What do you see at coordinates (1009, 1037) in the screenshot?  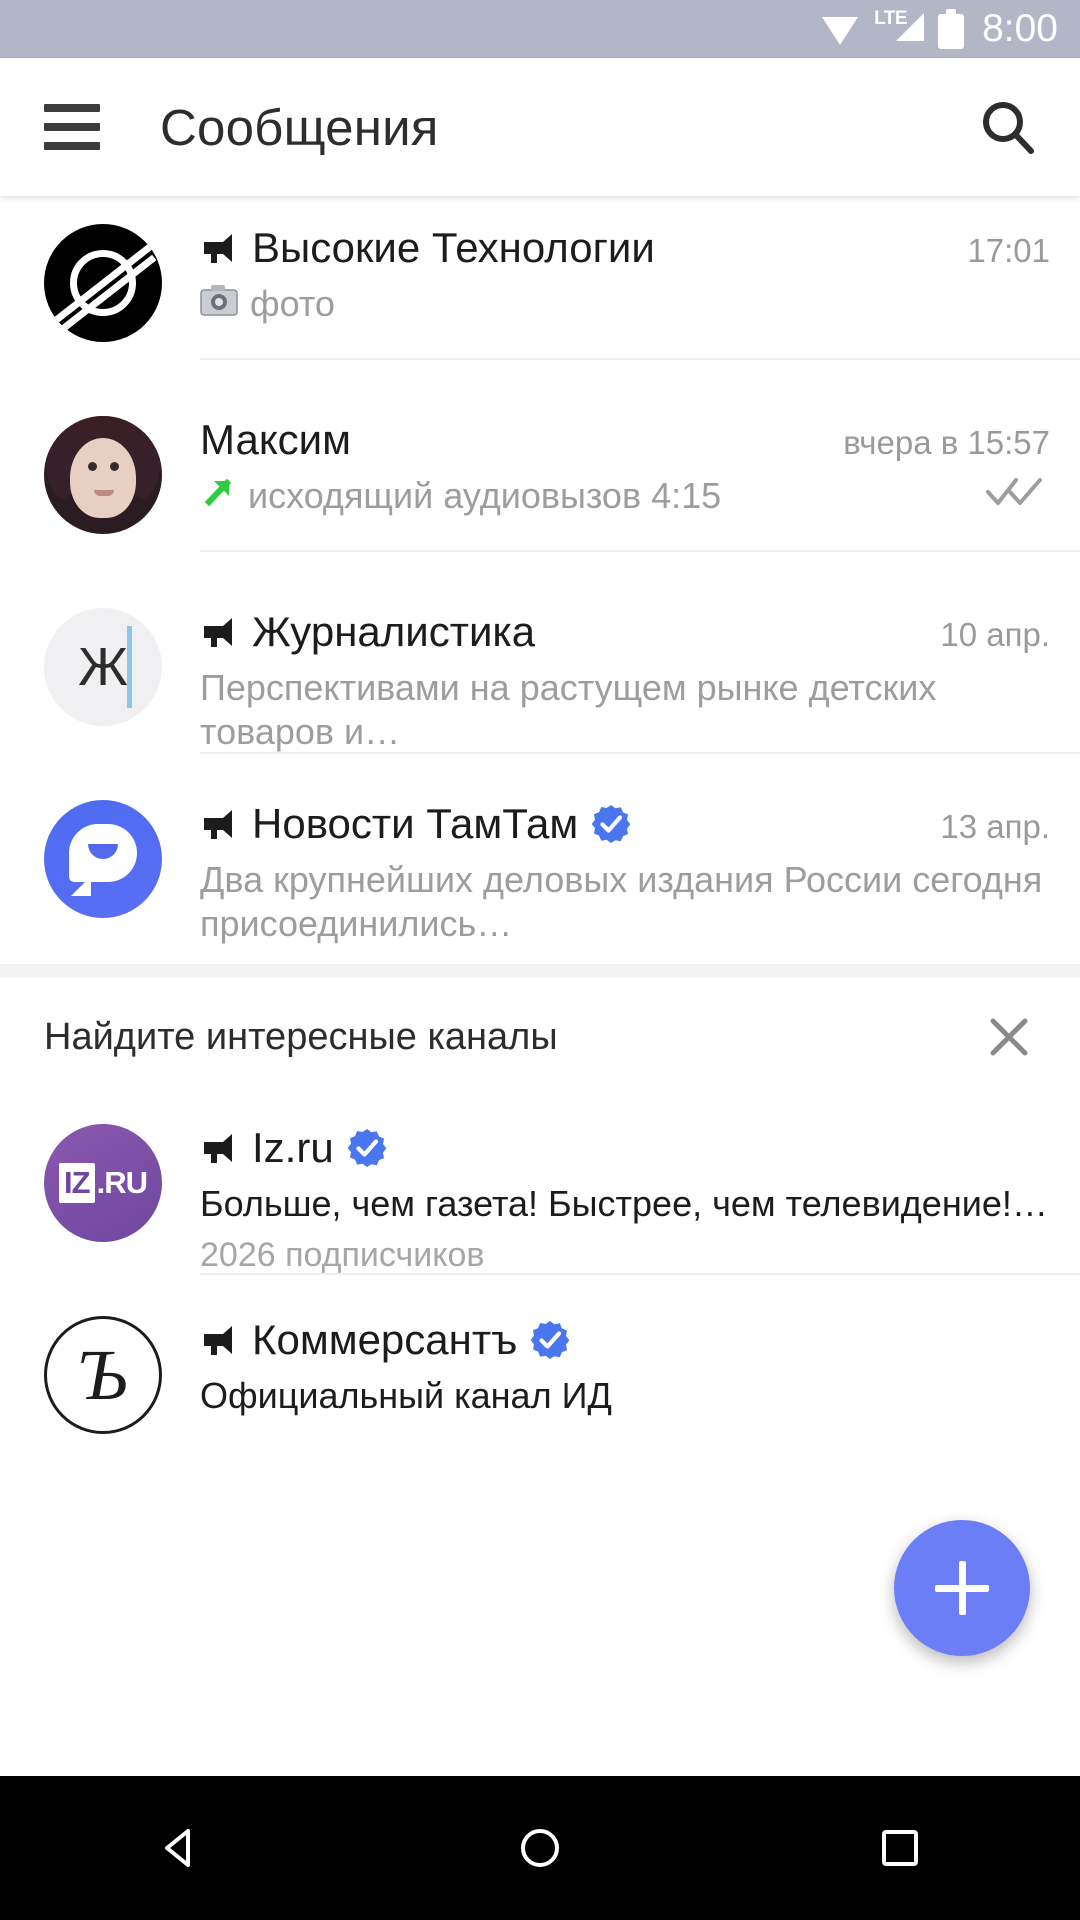 I see `close-icon` at bounding box center [1009, 1037].